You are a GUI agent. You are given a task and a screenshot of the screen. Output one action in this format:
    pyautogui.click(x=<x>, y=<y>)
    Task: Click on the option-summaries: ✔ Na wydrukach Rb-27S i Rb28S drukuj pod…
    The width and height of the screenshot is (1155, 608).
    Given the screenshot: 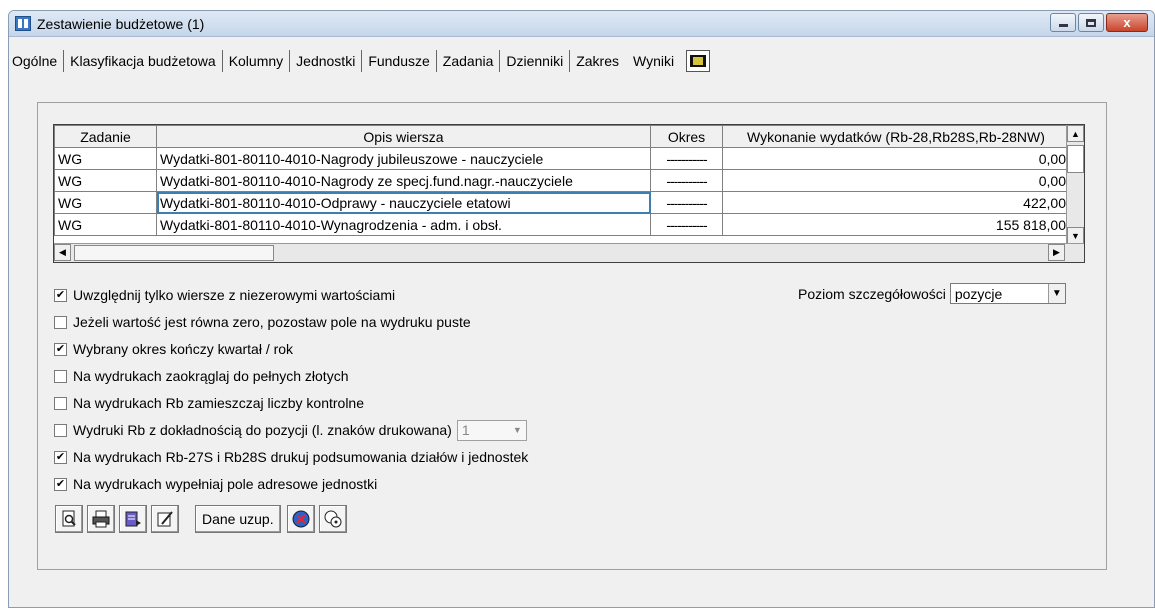 What is the action you would take?
    pyautogui.click(x=291, y=457)
    